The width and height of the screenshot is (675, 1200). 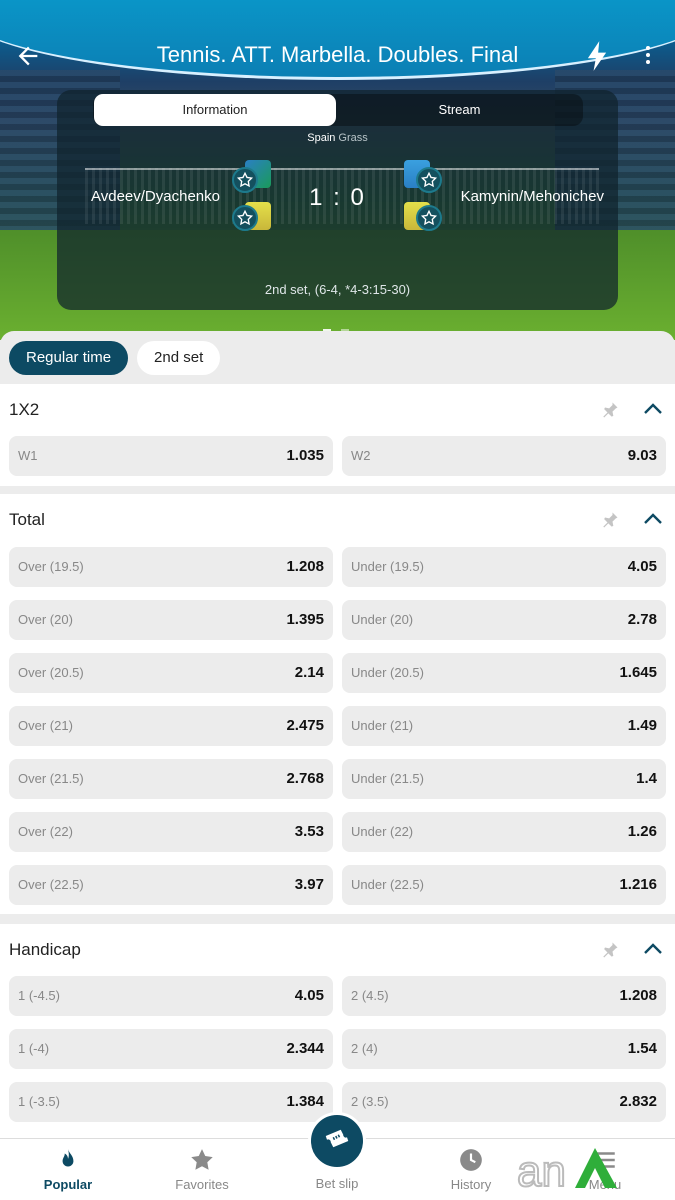 I want to click on page-title: Tennis. ATT. Marbella. Doubles. Final, so click(x=337, y=54).